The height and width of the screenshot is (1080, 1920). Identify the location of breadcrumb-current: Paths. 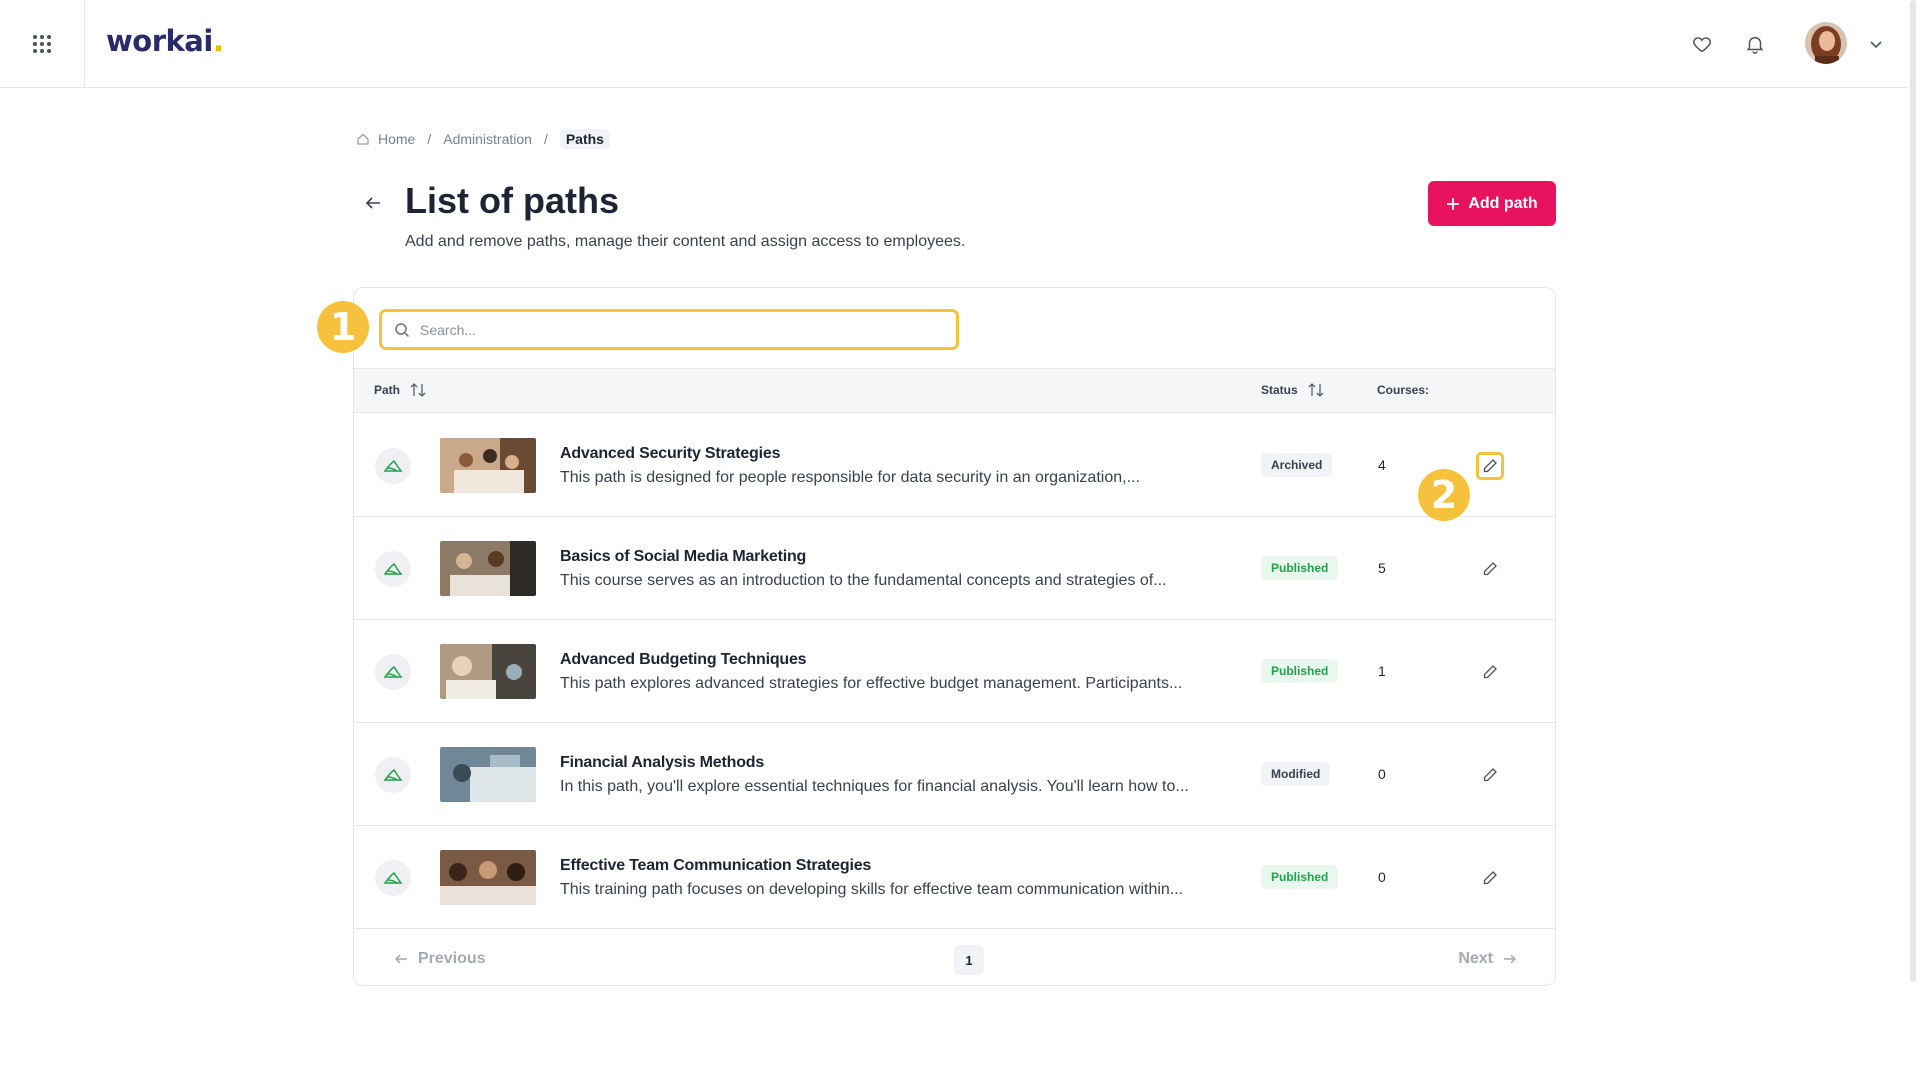
(584, 139).